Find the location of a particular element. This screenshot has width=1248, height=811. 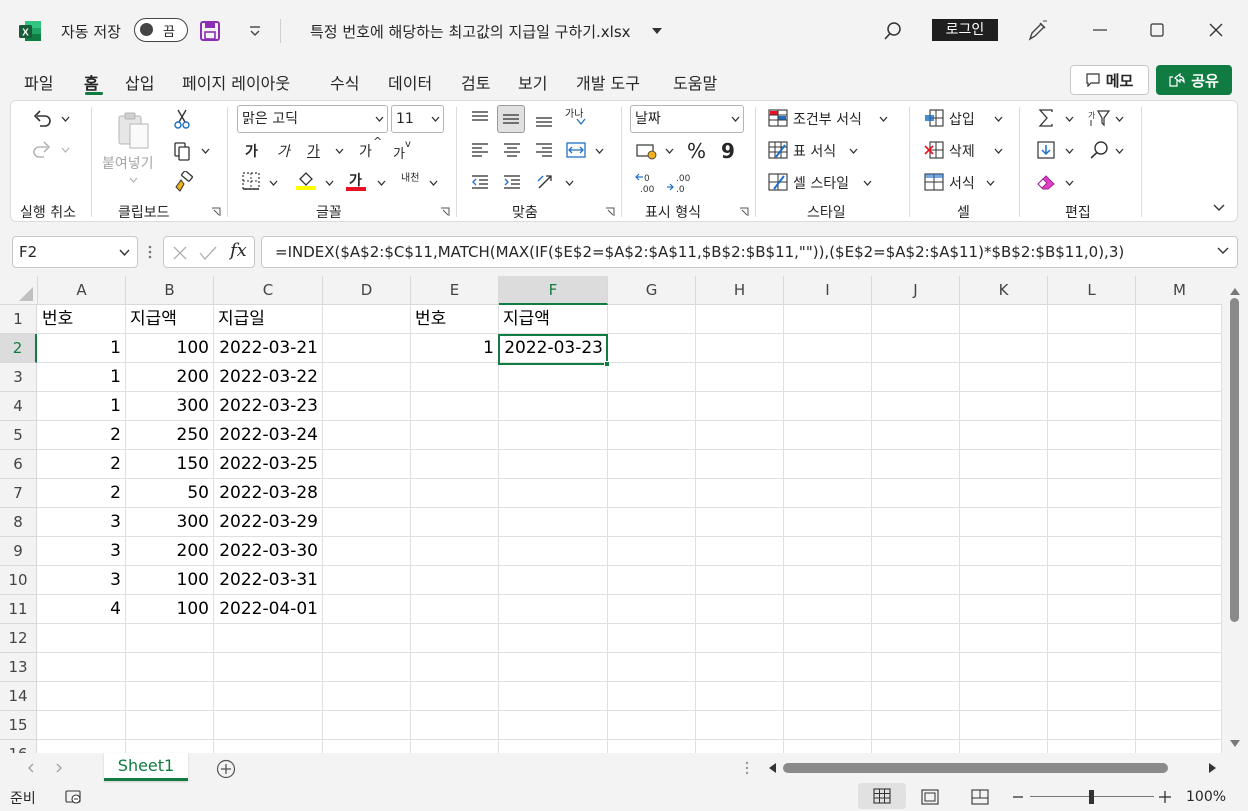

tab-insert: 삽입 is located at coordinates (139, 82).